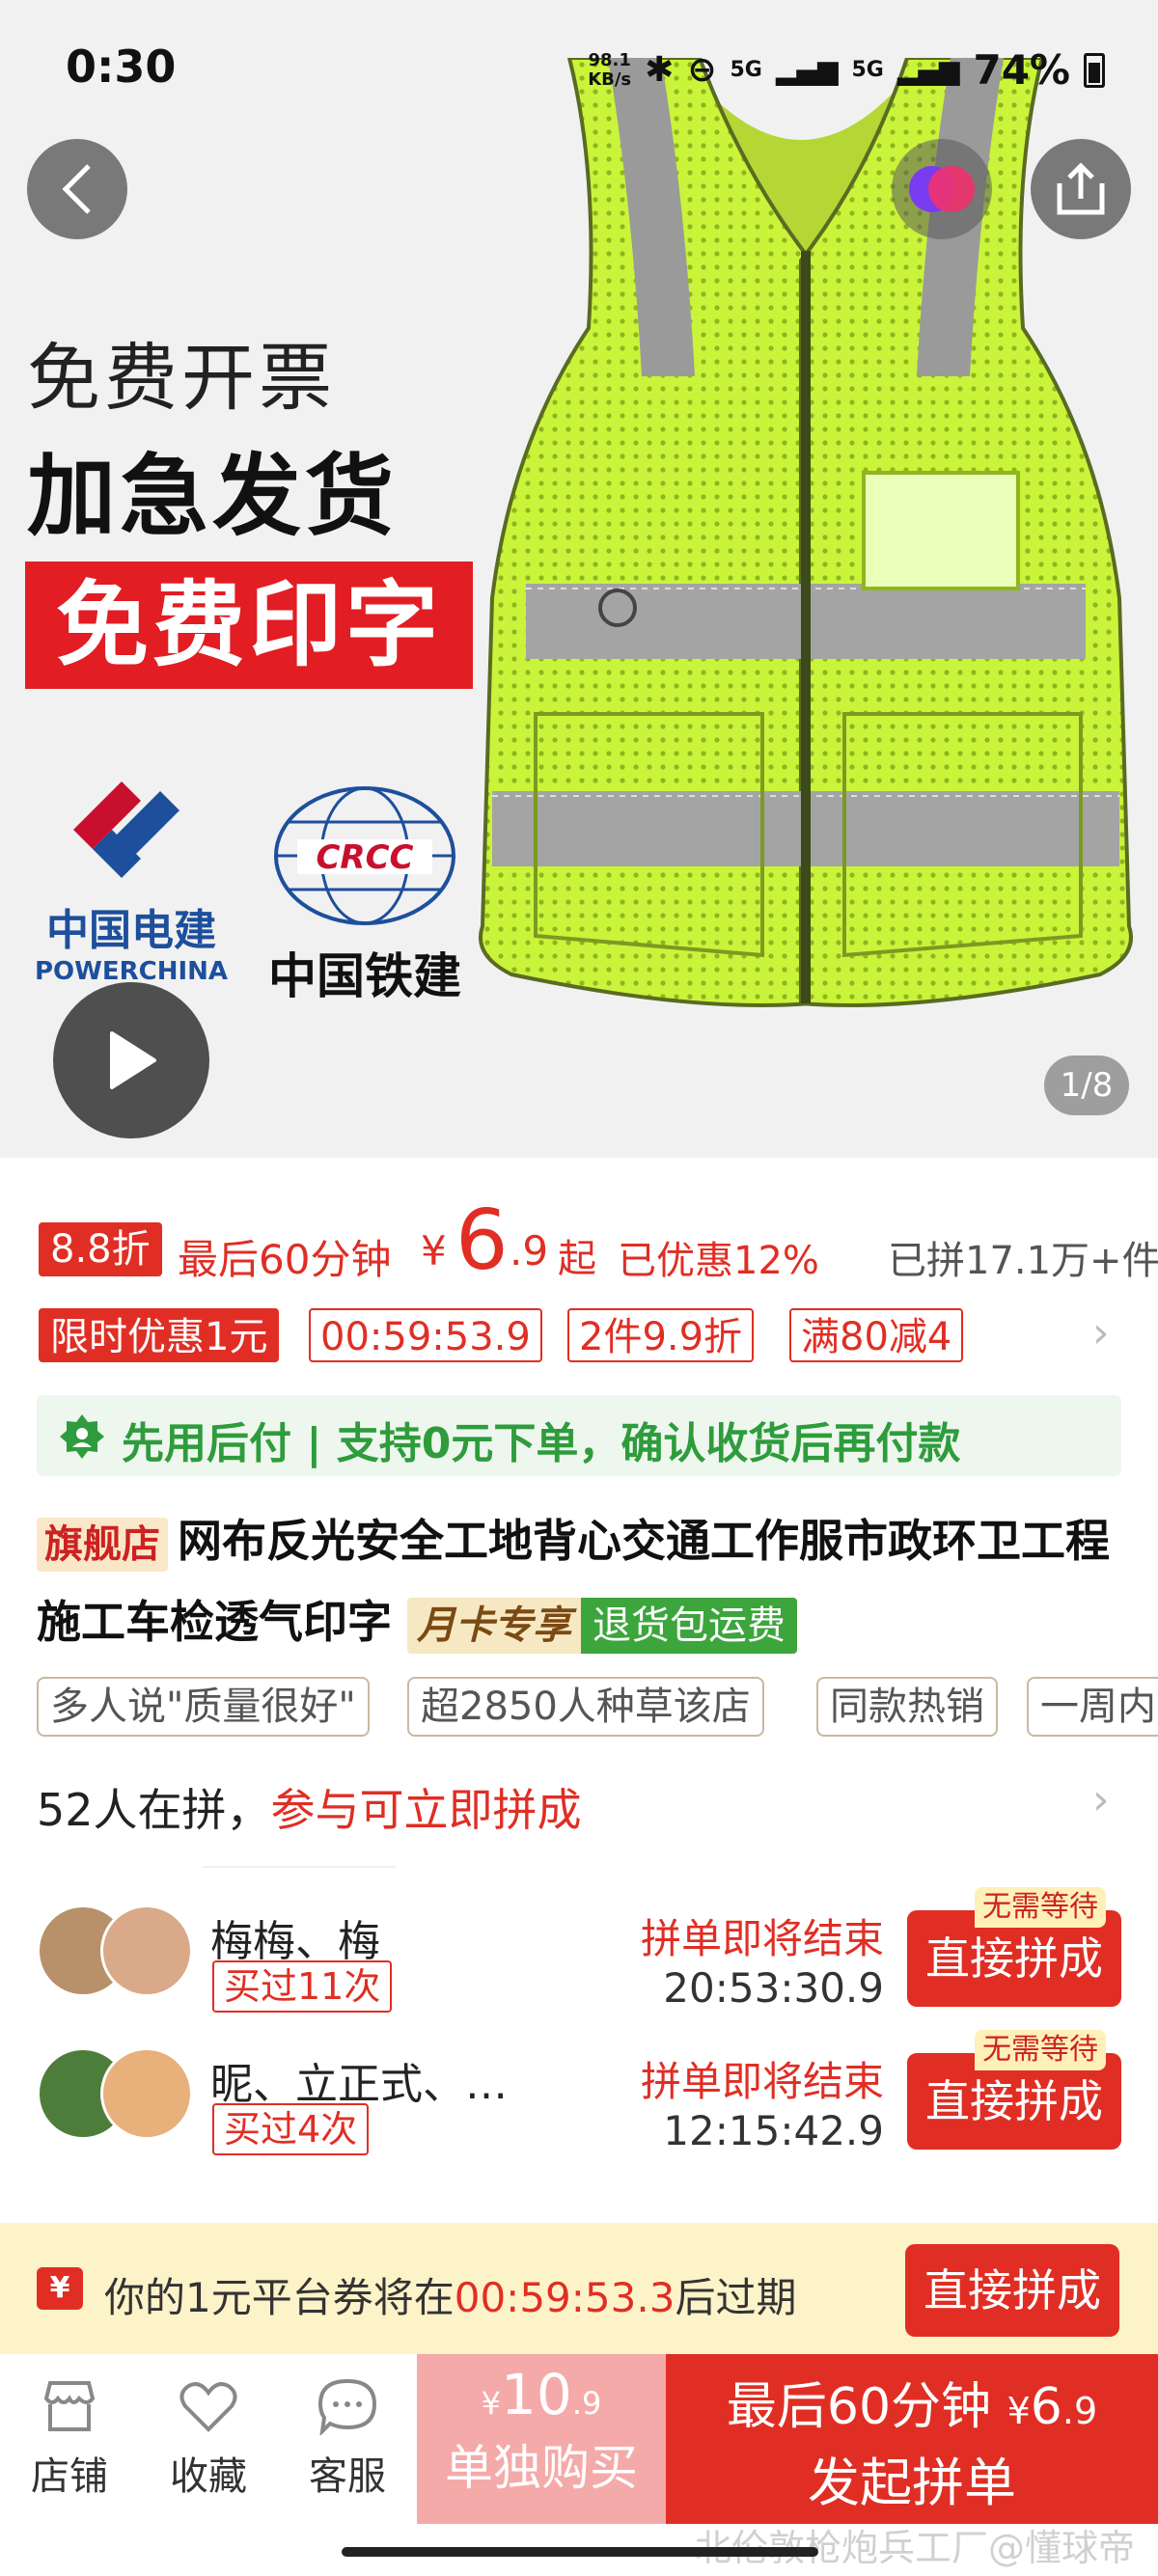  What do you see at coordinates (579, 1960) in the screenshot?
I see `group-row: 梅梅、梅 买过11次 拼单即将结束 20:53:30.9 直接拼成 无需等待` at bounding box center [579, 1960].